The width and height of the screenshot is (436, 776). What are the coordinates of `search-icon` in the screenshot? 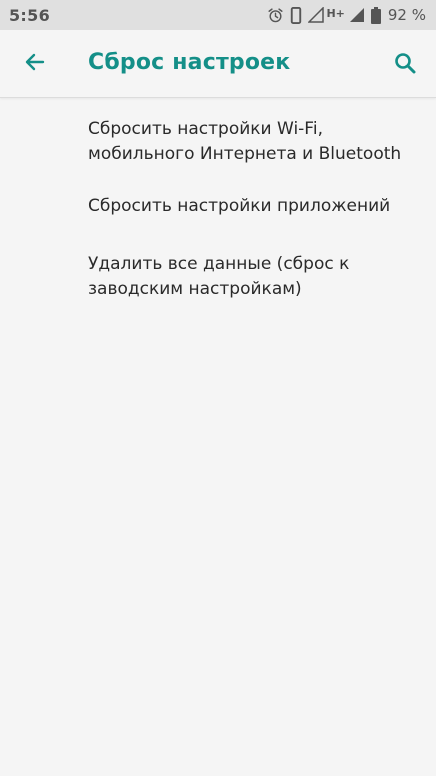 It's located at (405, 65).